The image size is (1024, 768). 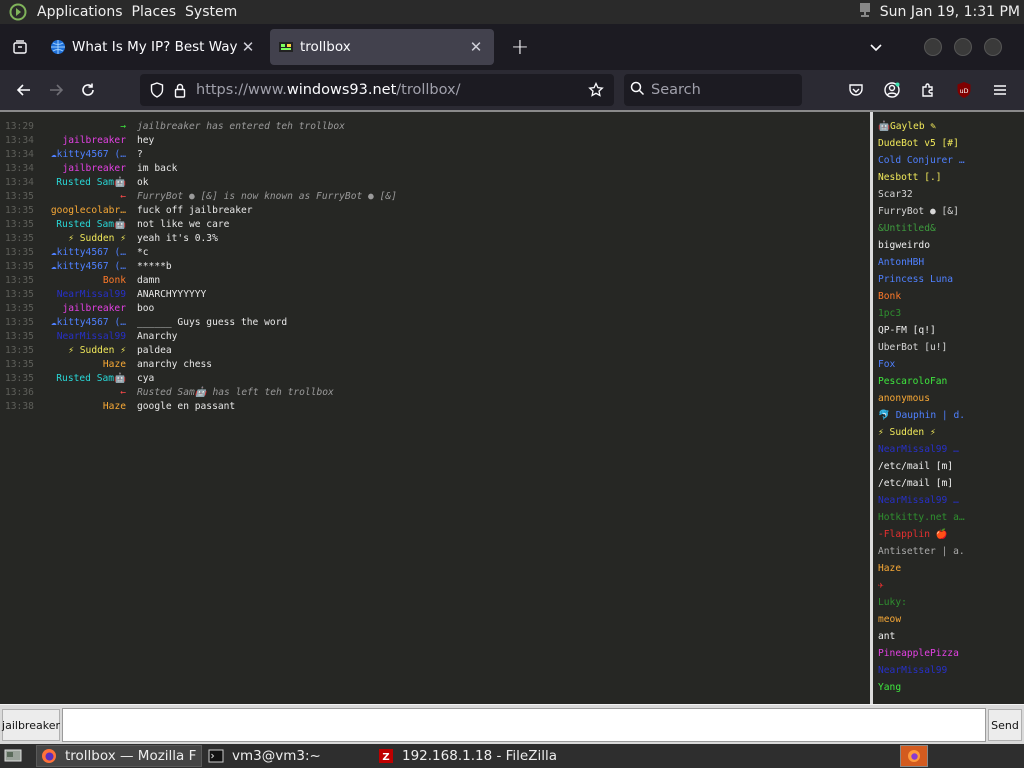 I want to click on clock: Sun Jan 19, 1:31 PM, so click(x=950, y=12).